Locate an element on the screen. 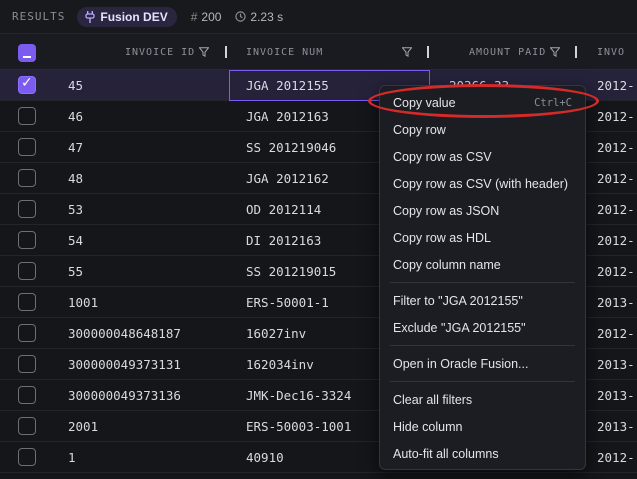 This screenshot has width=637, height=479. cell-invoice-id: 55 is located at coordinates (75, 271).